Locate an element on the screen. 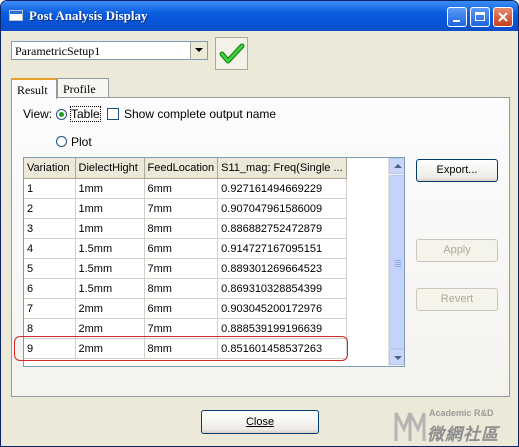  tab-profile-label: Profile is located at coordinates (79, 89).